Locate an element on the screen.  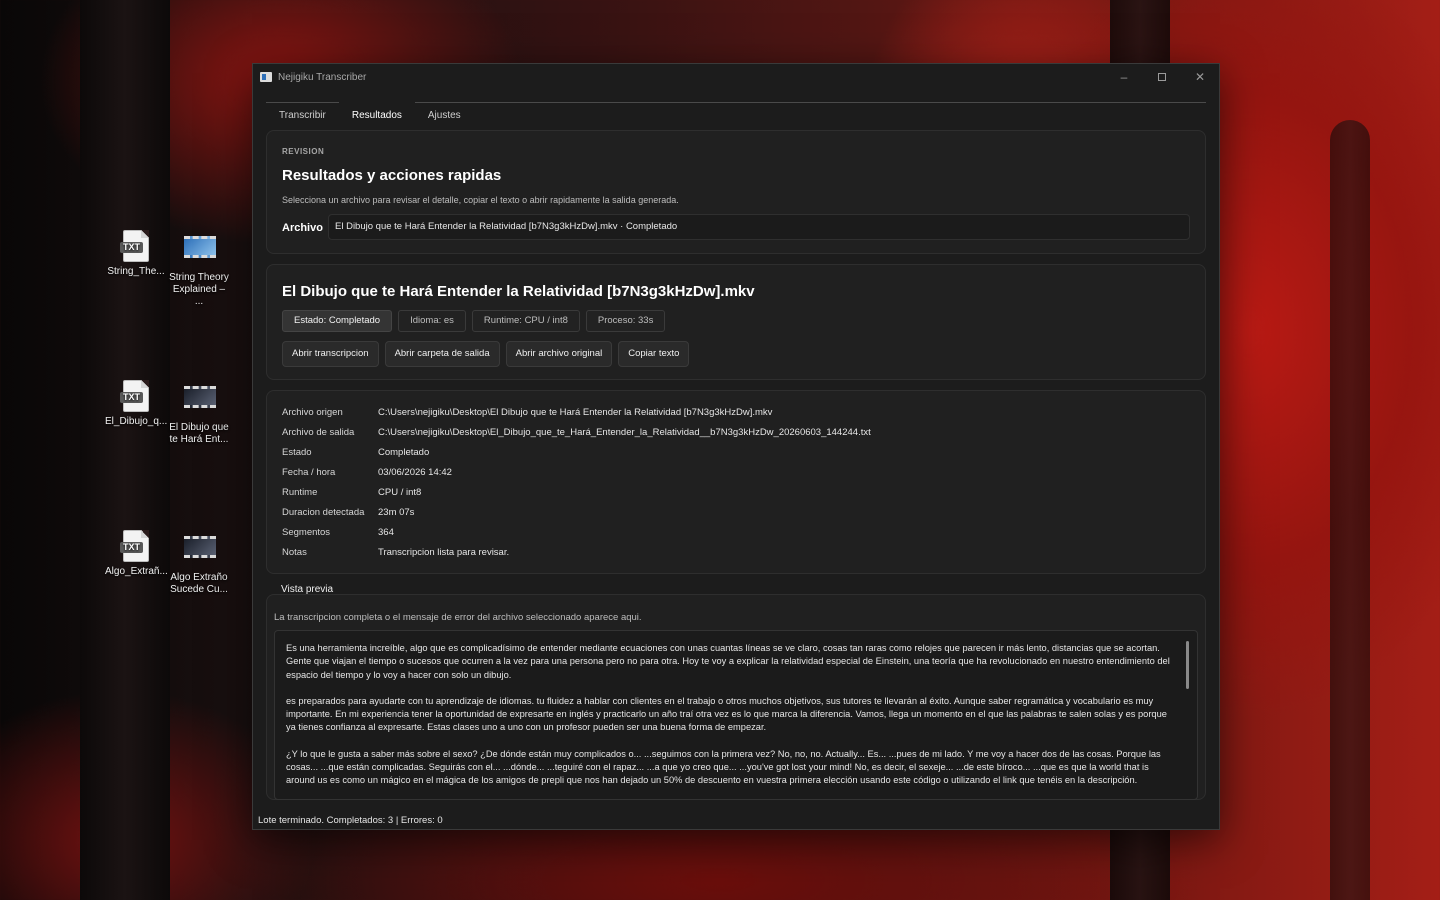
tab-resultados: Resultados is located at coordinates (376, 115).